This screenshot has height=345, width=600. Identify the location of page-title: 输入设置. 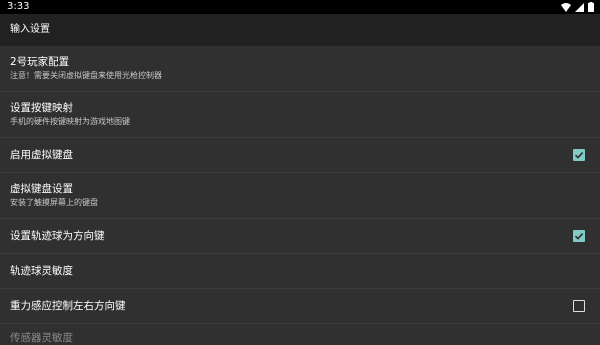
(30, 29).